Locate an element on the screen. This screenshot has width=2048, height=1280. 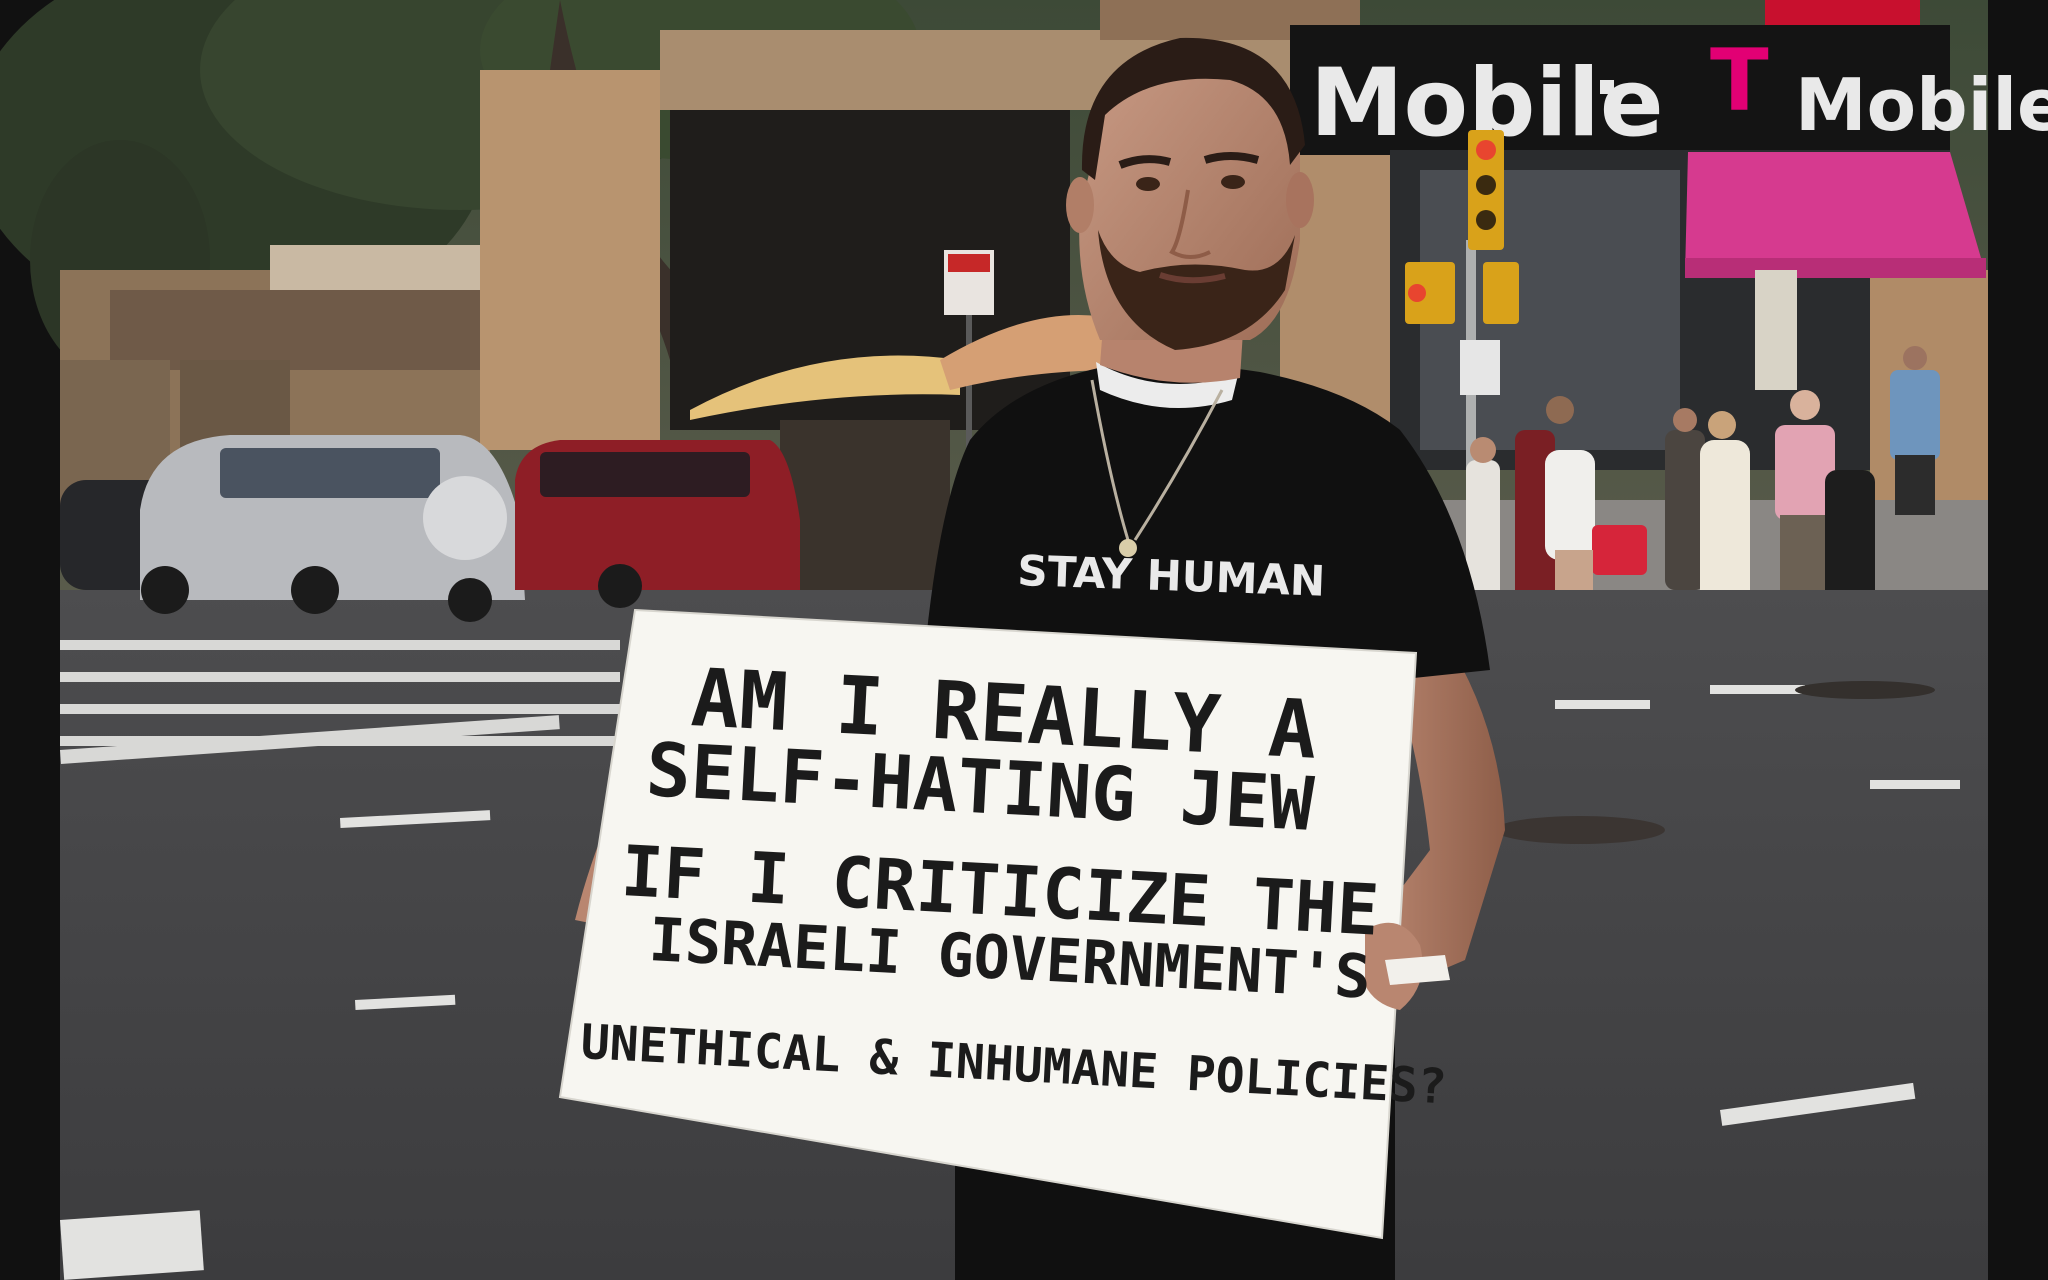
window-poster is located at coordinates (1776, 330).